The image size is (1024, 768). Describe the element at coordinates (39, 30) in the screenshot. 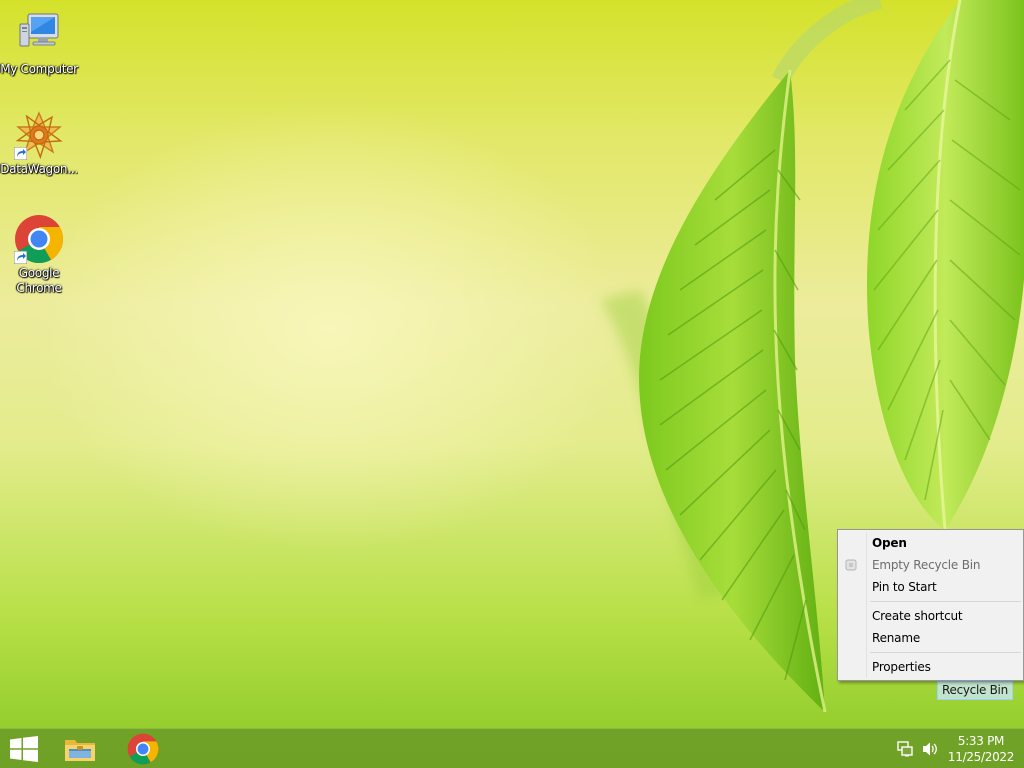

I see `my-computer-icon` at that location.